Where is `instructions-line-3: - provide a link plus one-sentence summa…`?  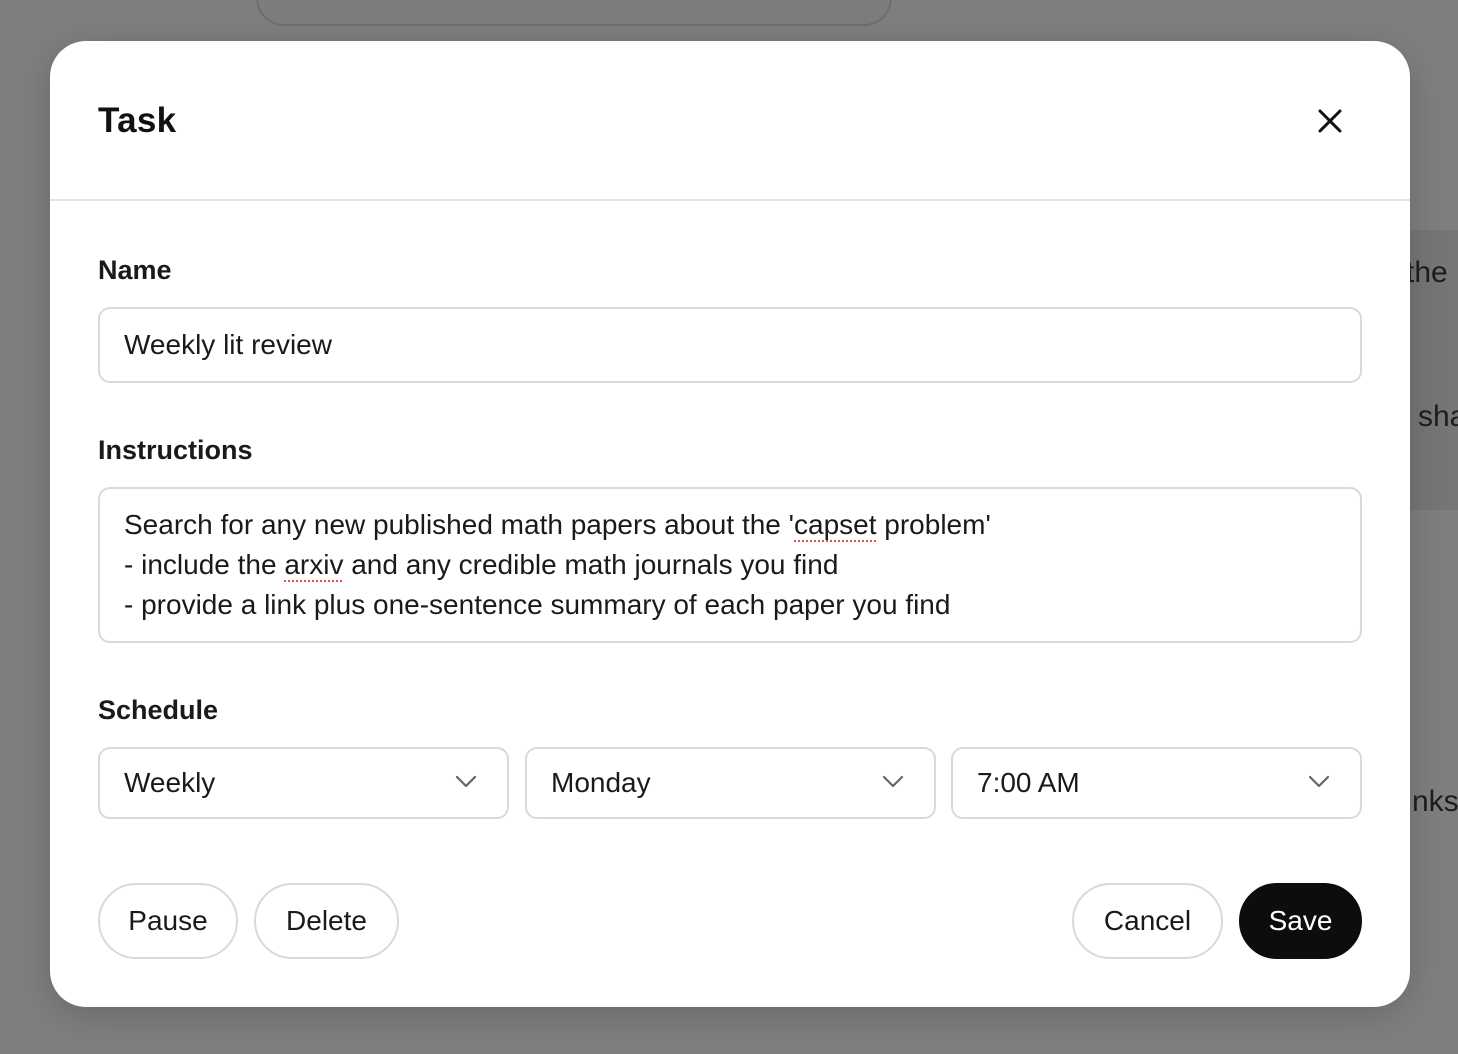 instructions-line-3: - provide a link plus one-sentence summa… is located at coordinates (537, 604).